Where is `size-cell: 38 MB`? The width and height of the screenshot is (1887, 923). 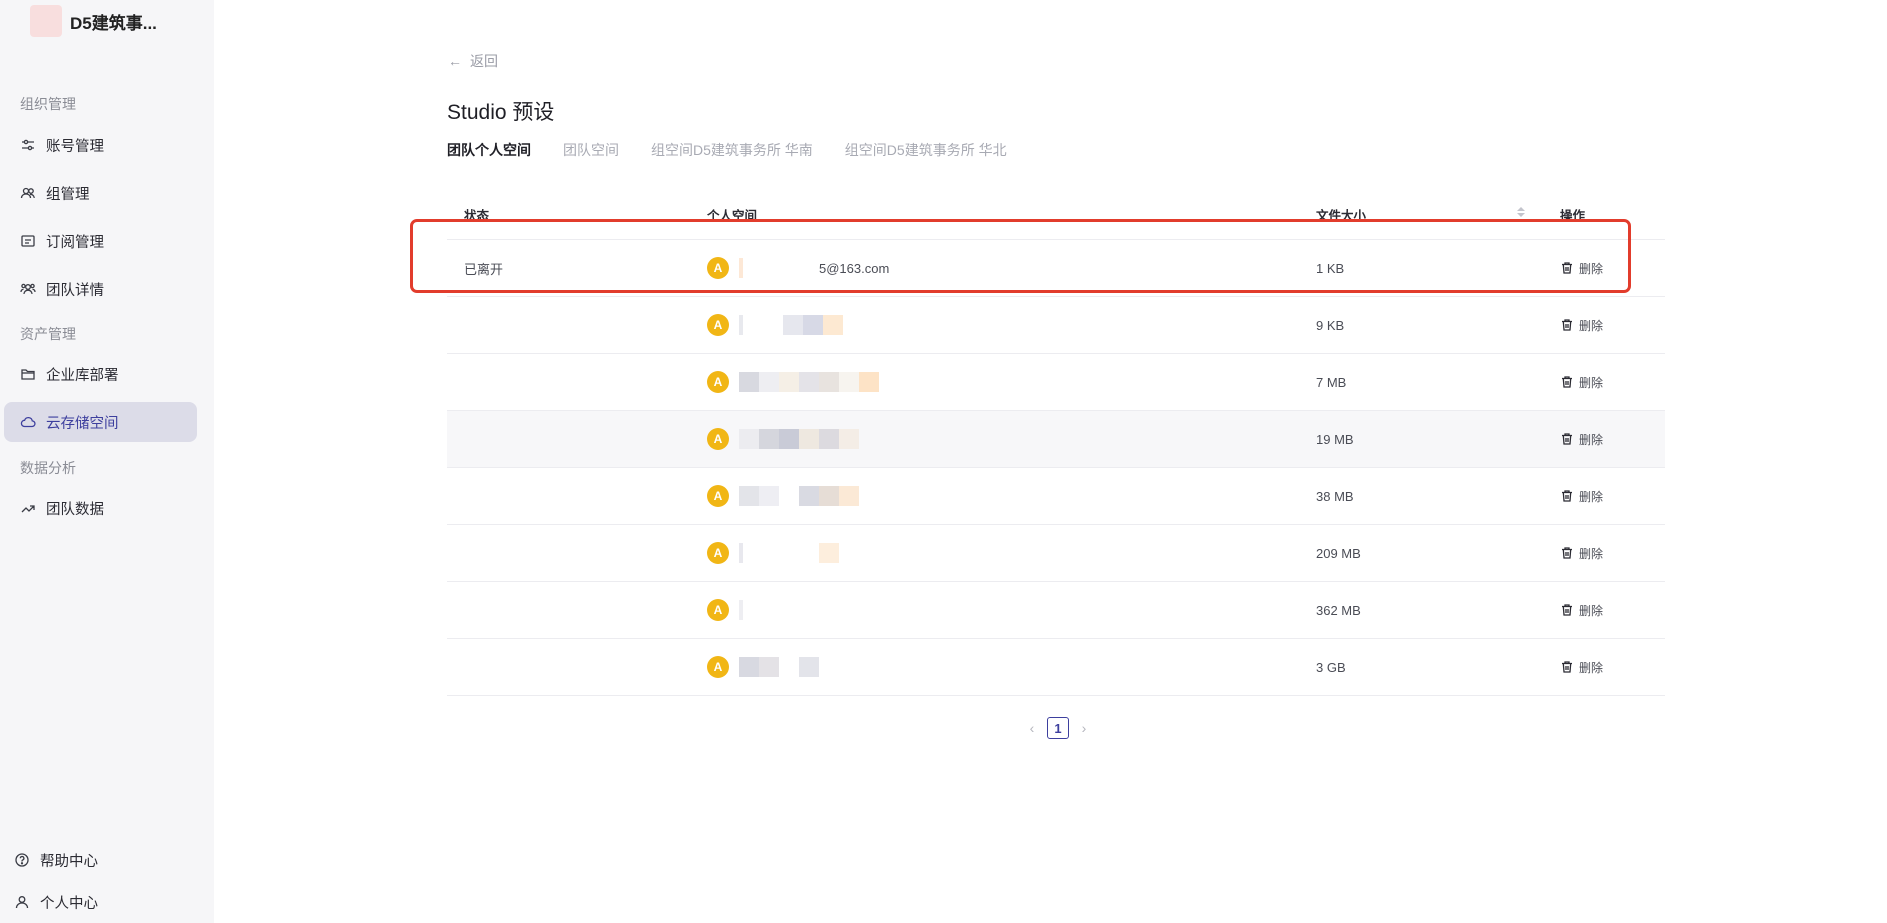 size-cell: 38 MB is located at coordinates (1335, 496).